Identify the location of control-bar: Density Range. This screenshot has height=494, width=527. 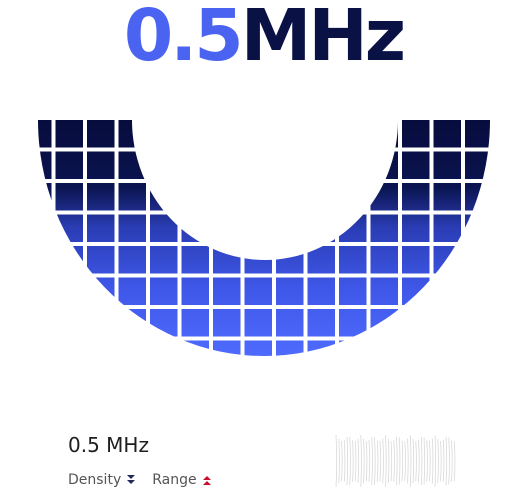
(140, 480).